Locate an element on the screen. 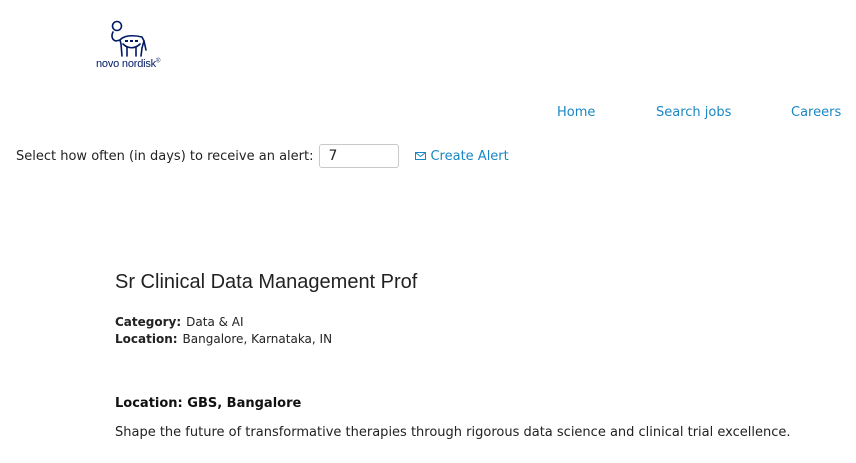 The width and height of the screenshot is (856, 463). registered-mark: ® is located at coordinates (158, 61).